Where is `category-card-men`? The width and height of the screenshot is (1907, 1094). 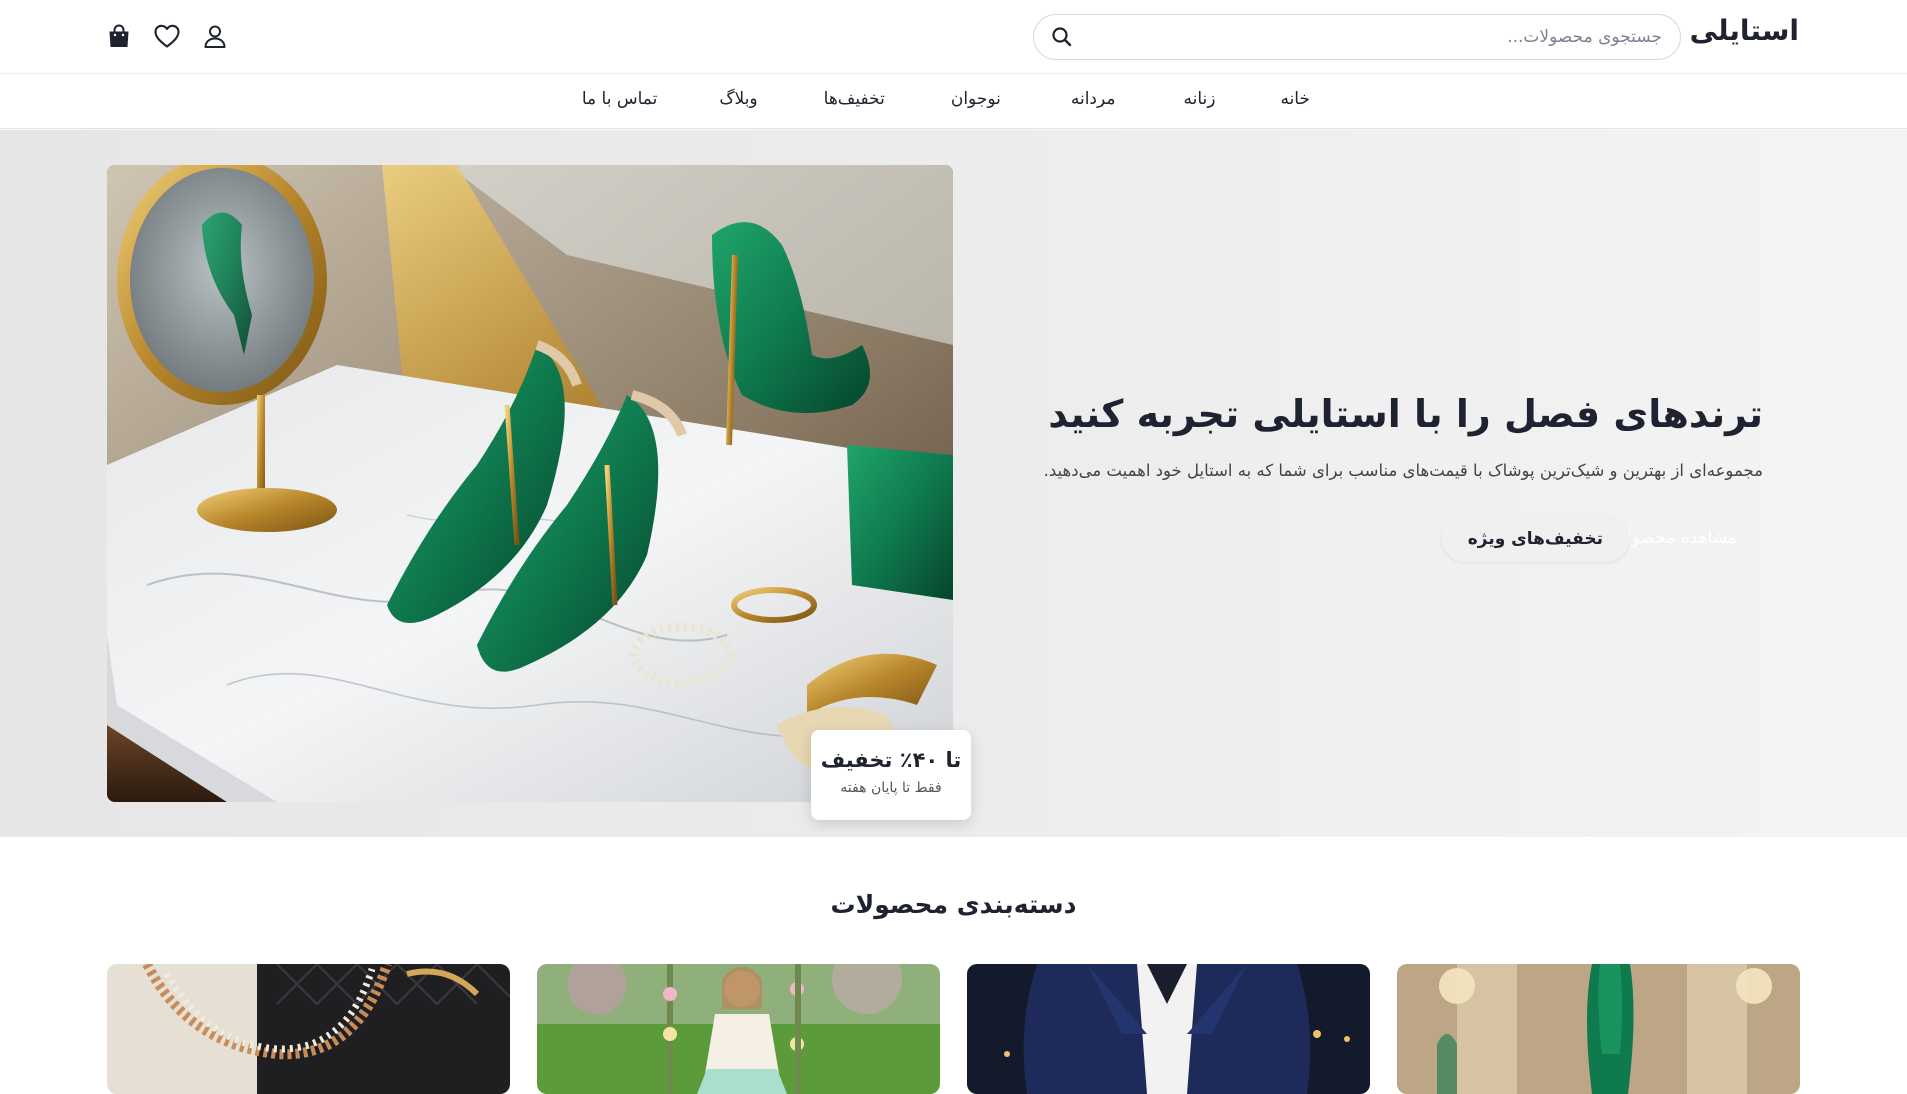
category-card-men is located at coordinates (1168, 1029).